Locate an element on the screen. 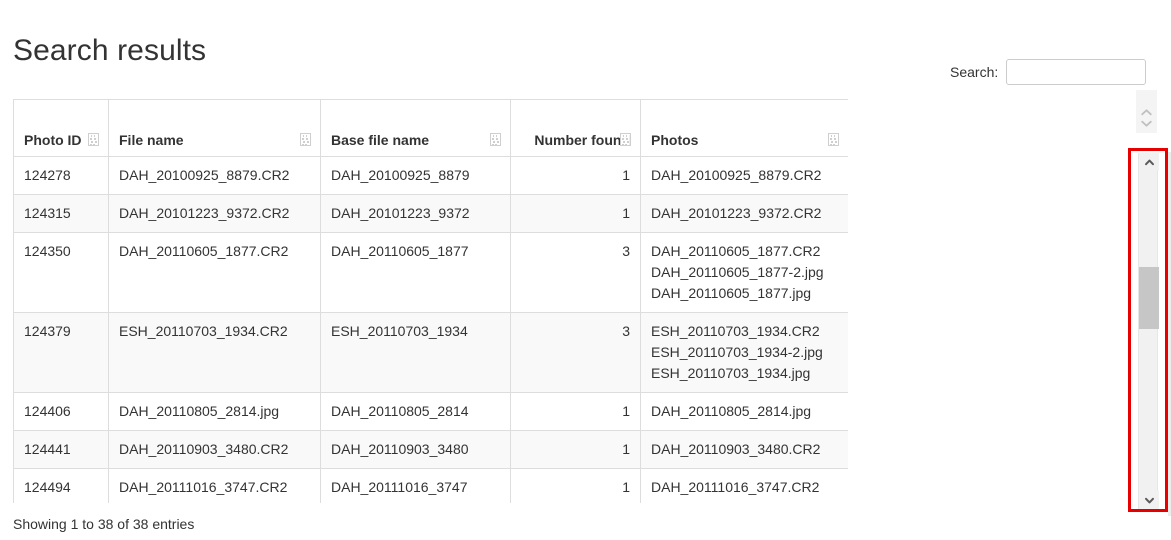  cell-photo-id: 124406 is located at coordinates (61, 411).